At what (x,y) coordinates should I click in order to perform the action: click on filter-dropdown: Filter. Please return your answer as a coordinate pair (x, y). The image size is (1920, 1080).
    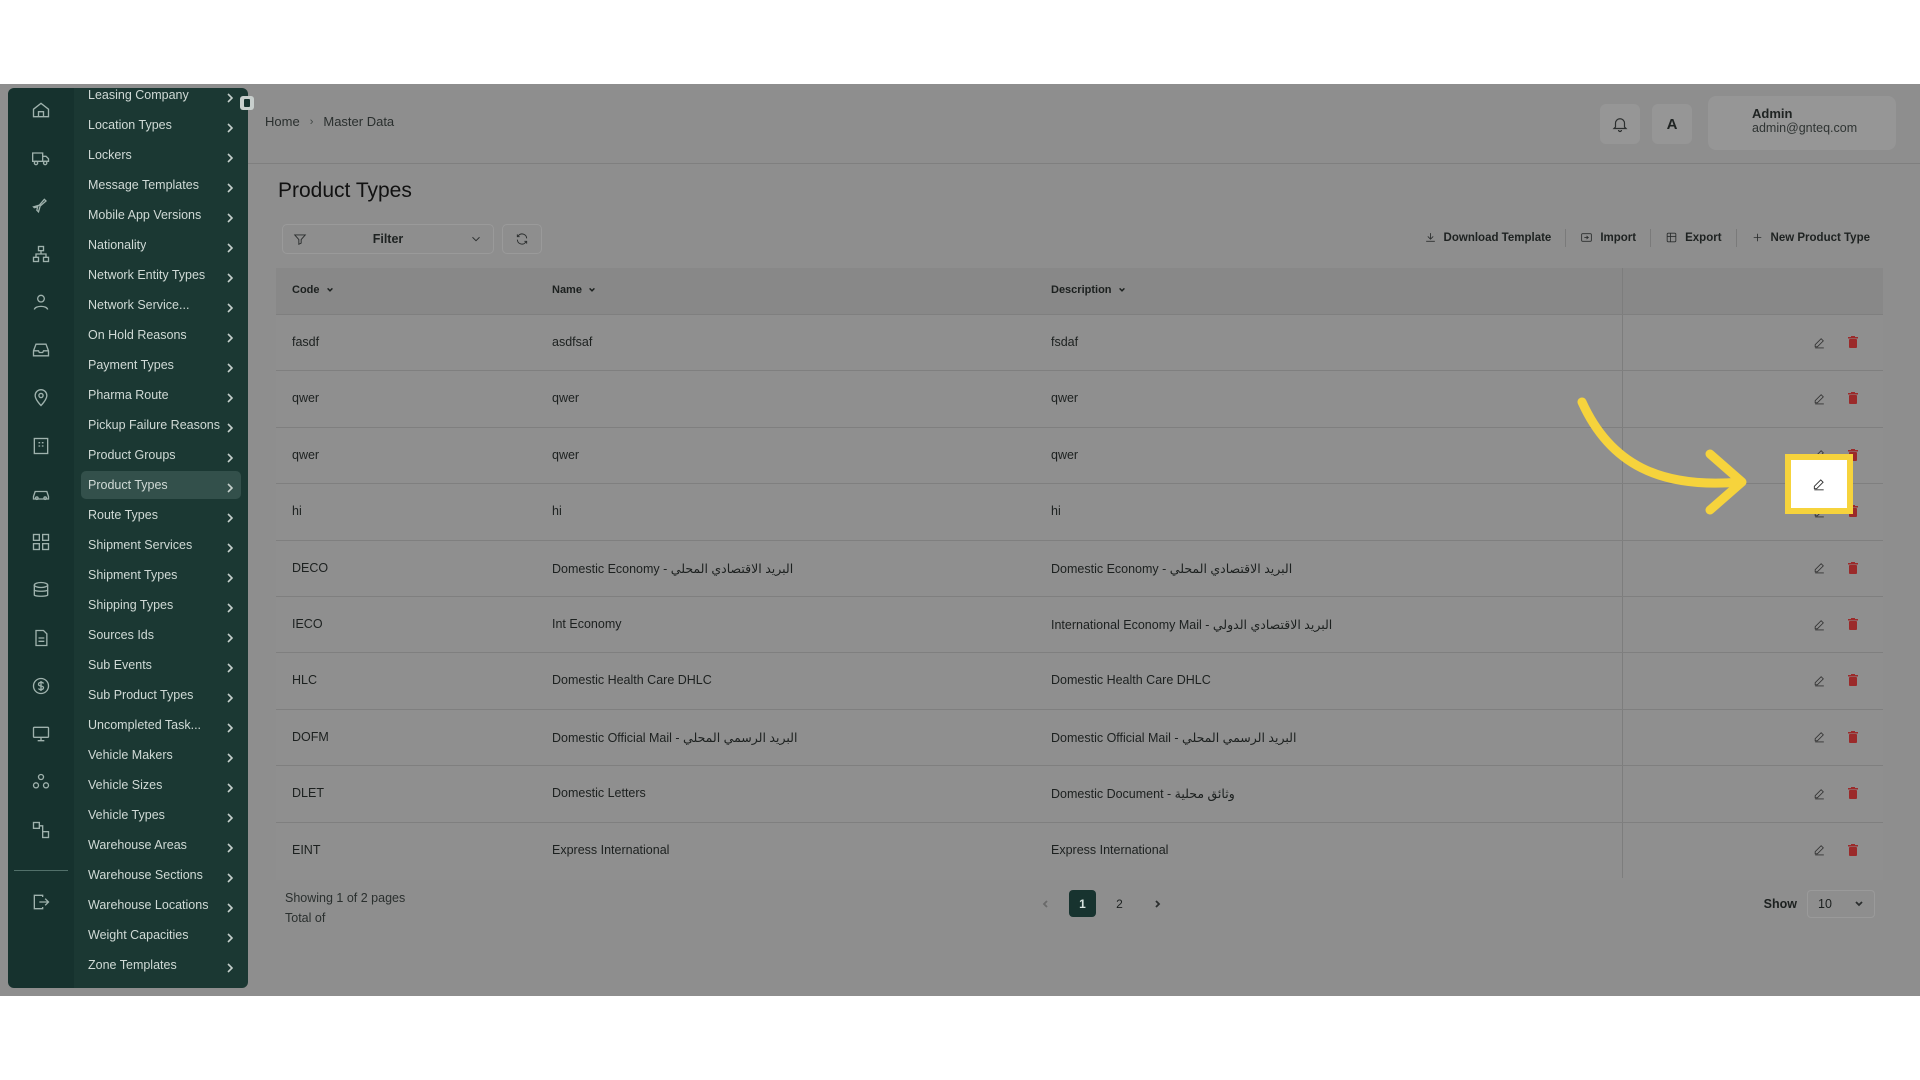
    Looking at the image, I should click on (388, 239).